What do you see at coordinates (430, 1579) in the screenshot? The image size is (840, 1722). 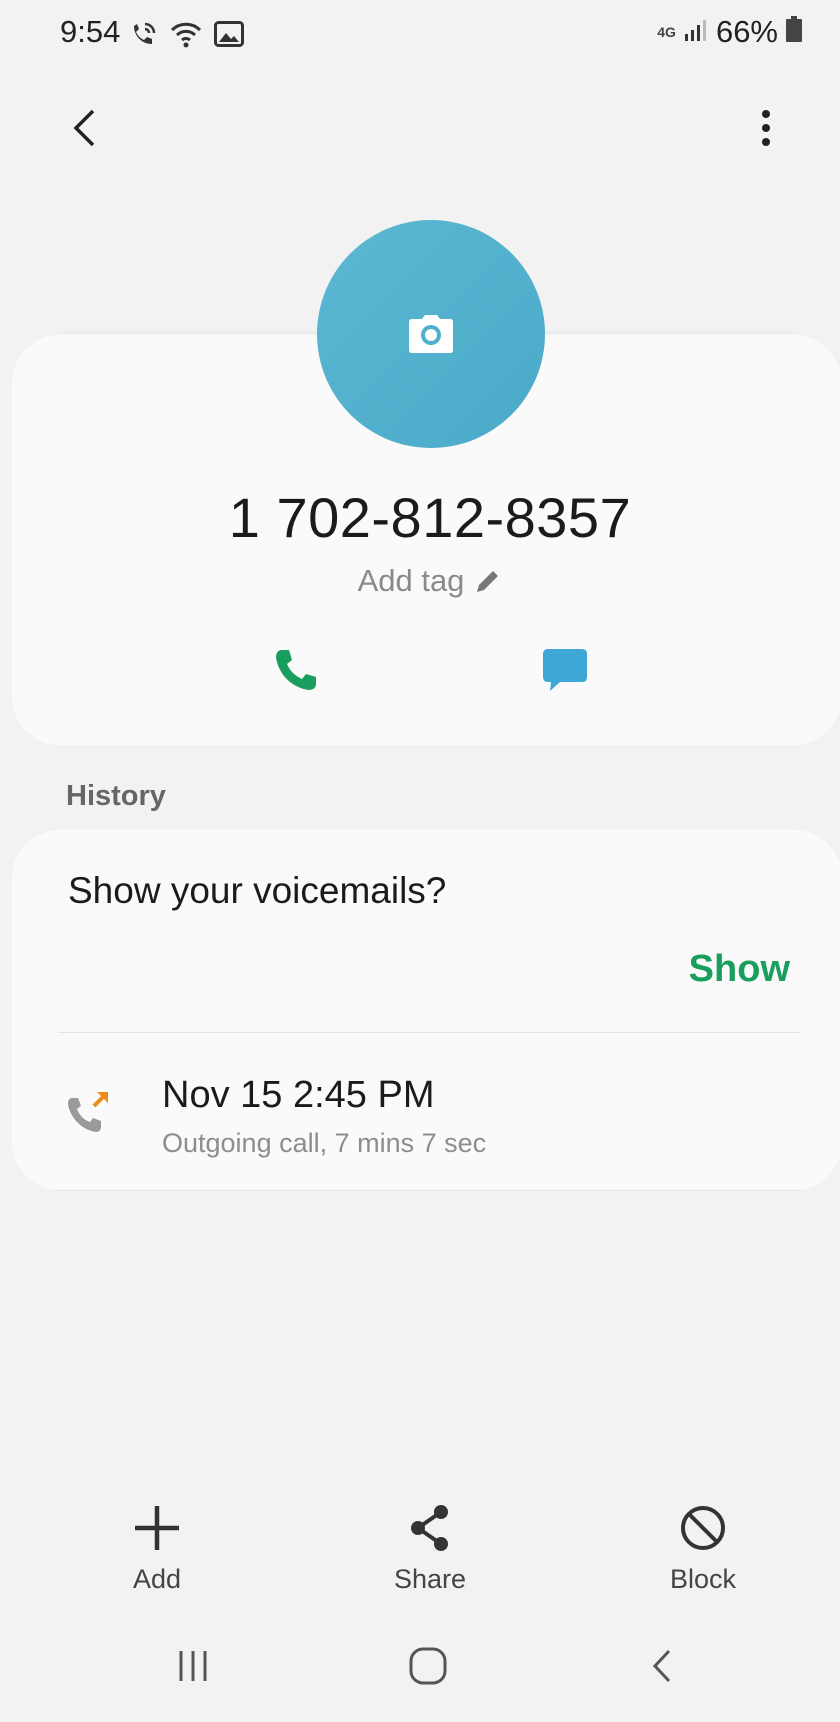 I see `share-label: Share` at bounding box center [430, 1579].